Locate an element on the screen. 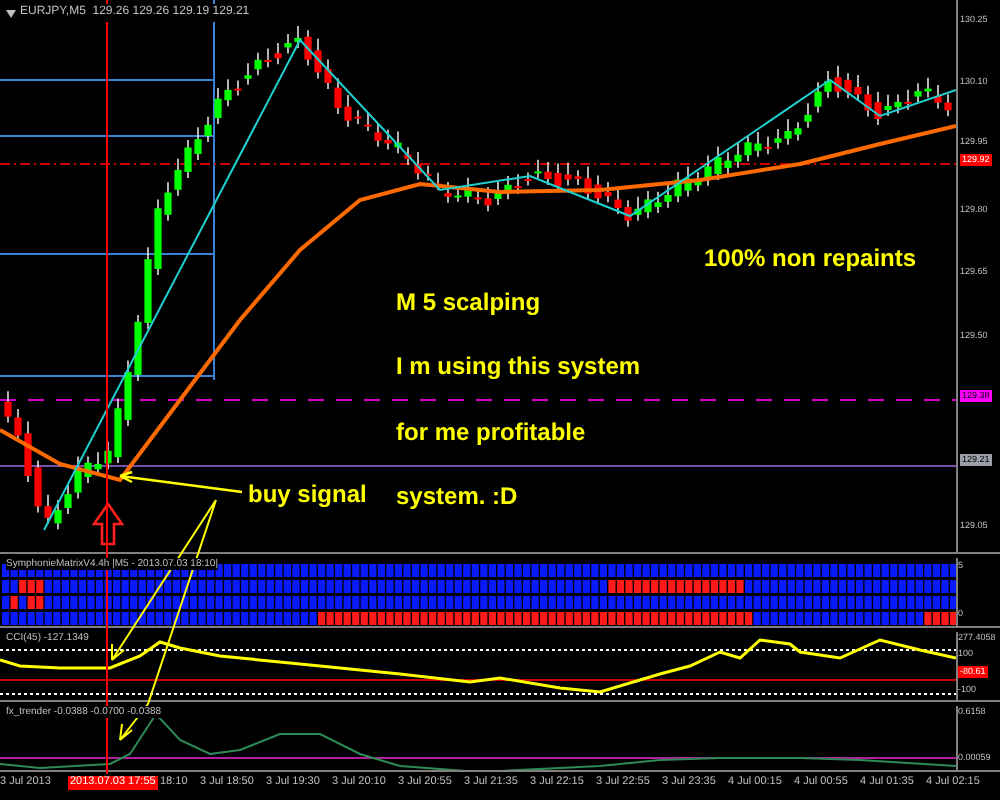 Image resolution: width=1000 pixels, height=800 pixels. chart-annotation: system. :D is located at coordinates (457, 497).